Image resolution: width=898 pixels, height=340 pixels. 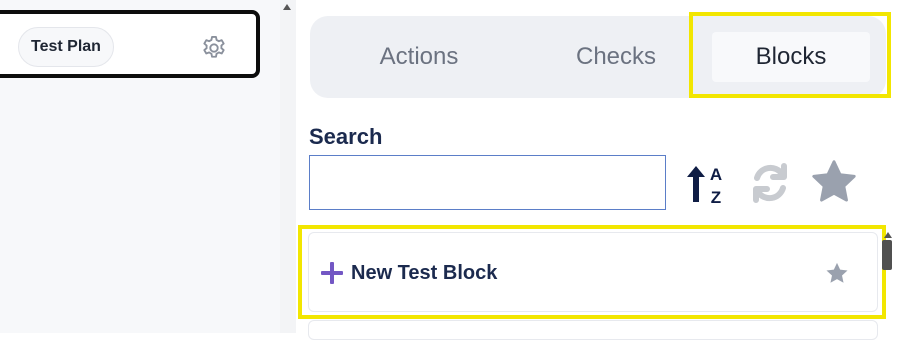 I want to click on test-plan-label: Test Plan, so click(x=66, y=47).